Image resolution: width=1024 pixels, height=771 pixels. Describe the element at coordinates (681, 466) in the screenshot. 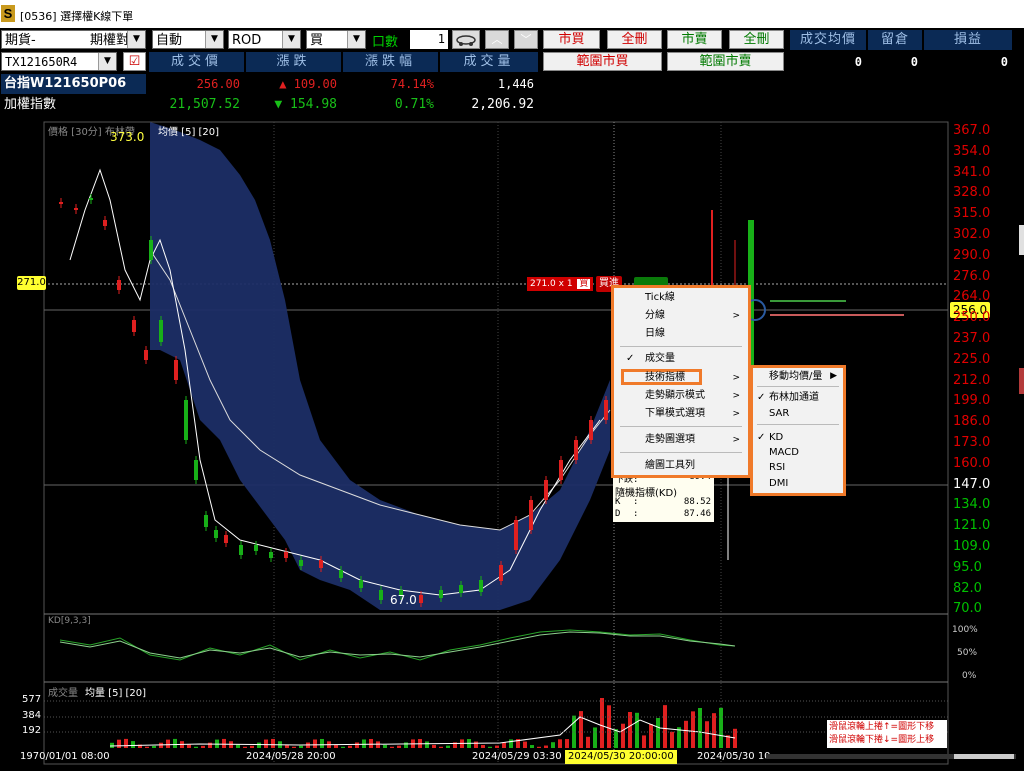

I see `menu-item-drawing-toolbar: 繪圖工具列` at that location.